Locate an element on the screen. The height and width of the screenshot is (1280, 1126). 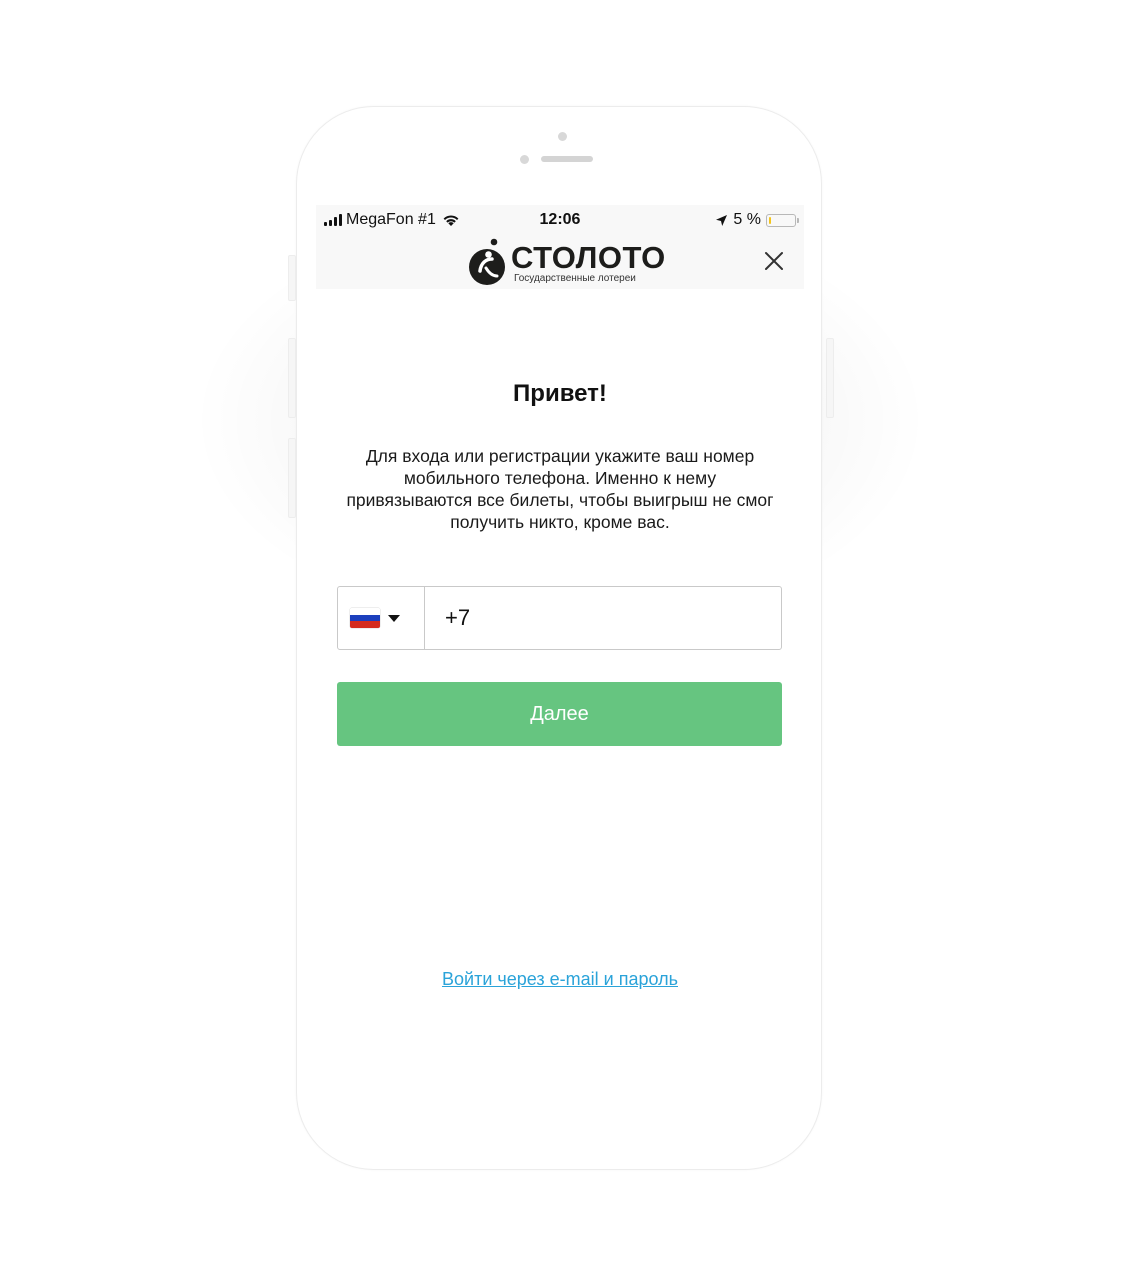
phone-number-field is located at coordinates (559, 618).